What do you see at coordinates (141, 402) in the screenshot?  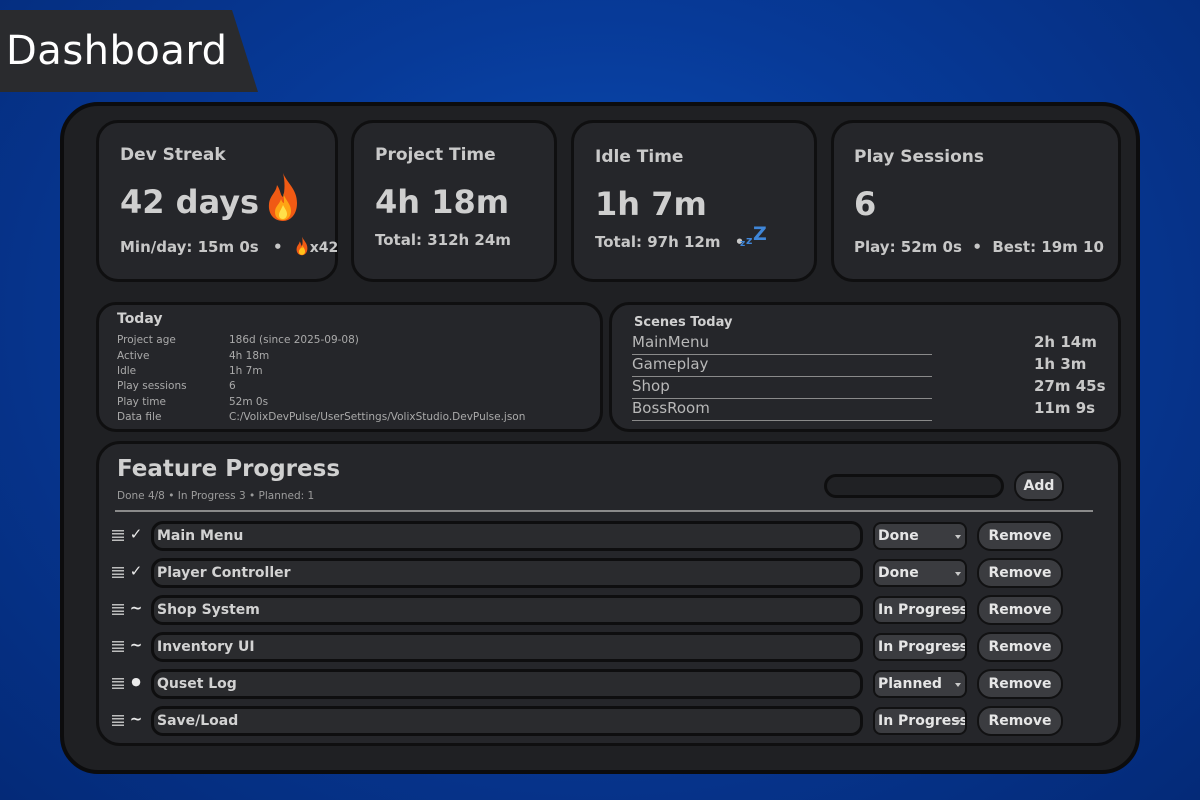 I see `today-label: Play time` at bounding box center [141, 402].